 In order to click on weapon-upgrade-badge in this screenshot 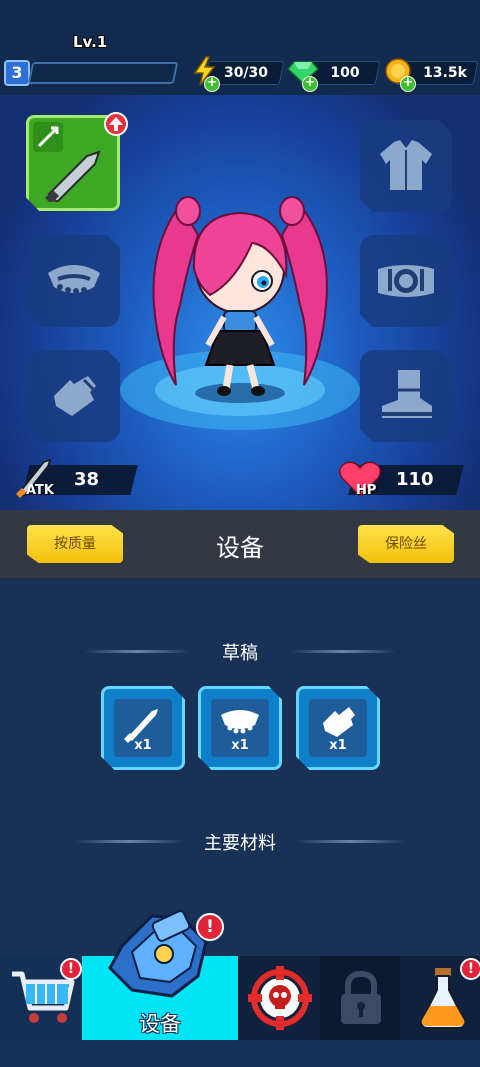, I will do `click(116, 124)`.